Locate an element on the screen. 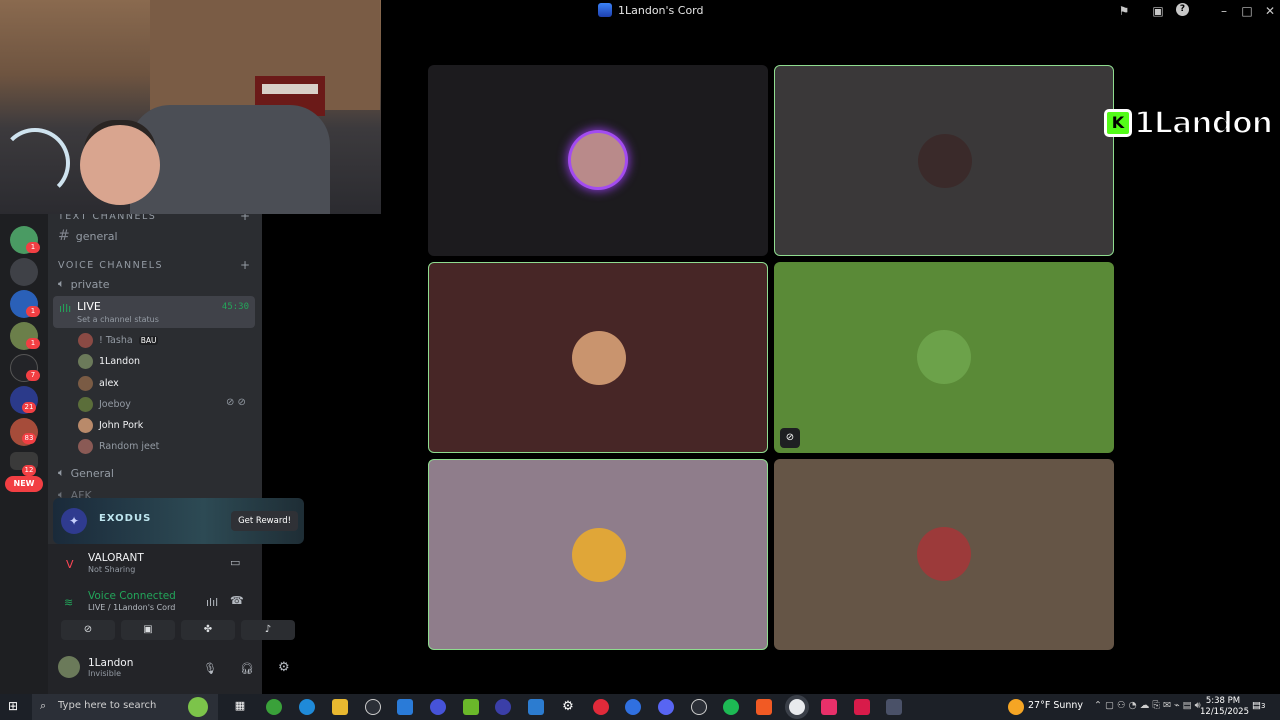  help-icon: ? is located at coordinates (1182, 9).